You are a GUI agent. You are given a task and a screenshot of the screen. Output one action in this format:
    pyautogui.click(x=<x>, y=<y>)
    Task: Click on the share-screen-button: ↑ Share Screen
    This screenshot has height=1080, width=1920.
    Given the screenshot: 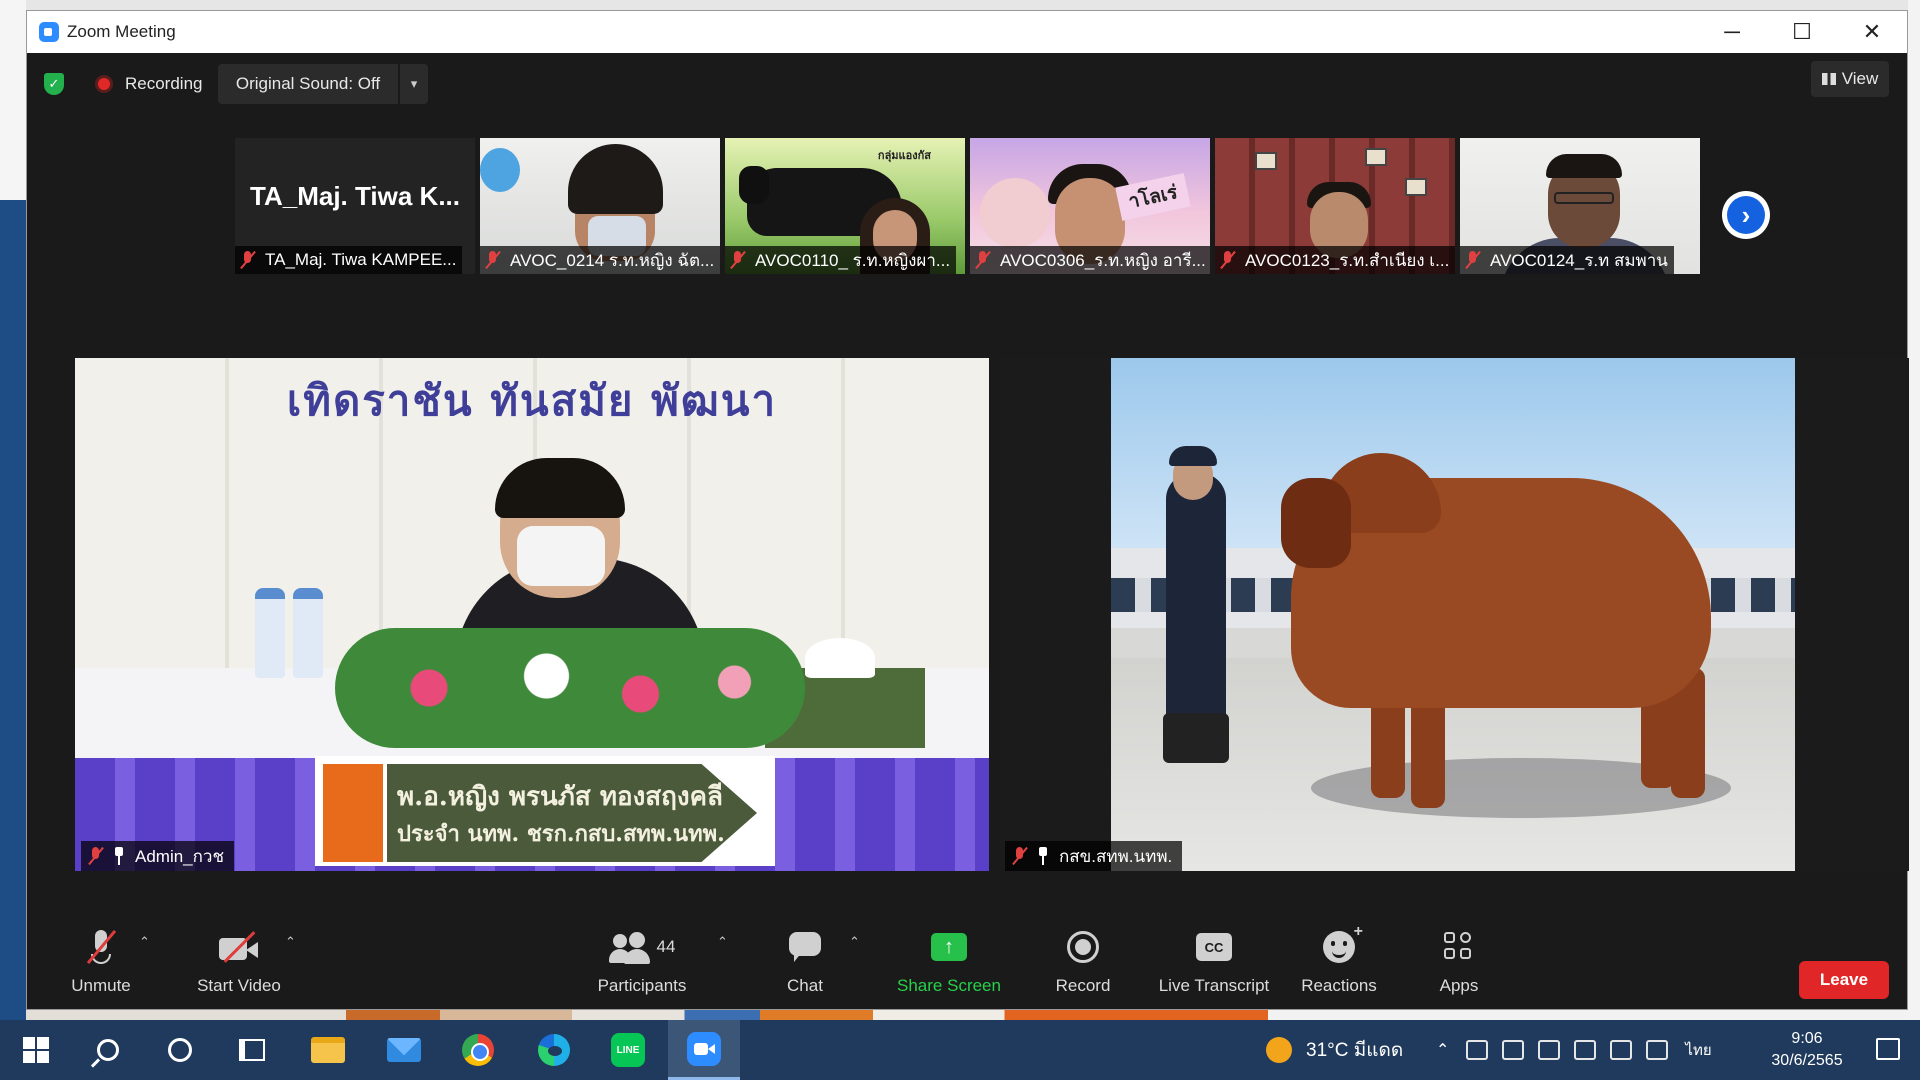 What is the action you would take?
    pyautogui.click(x=949, y=968)
    